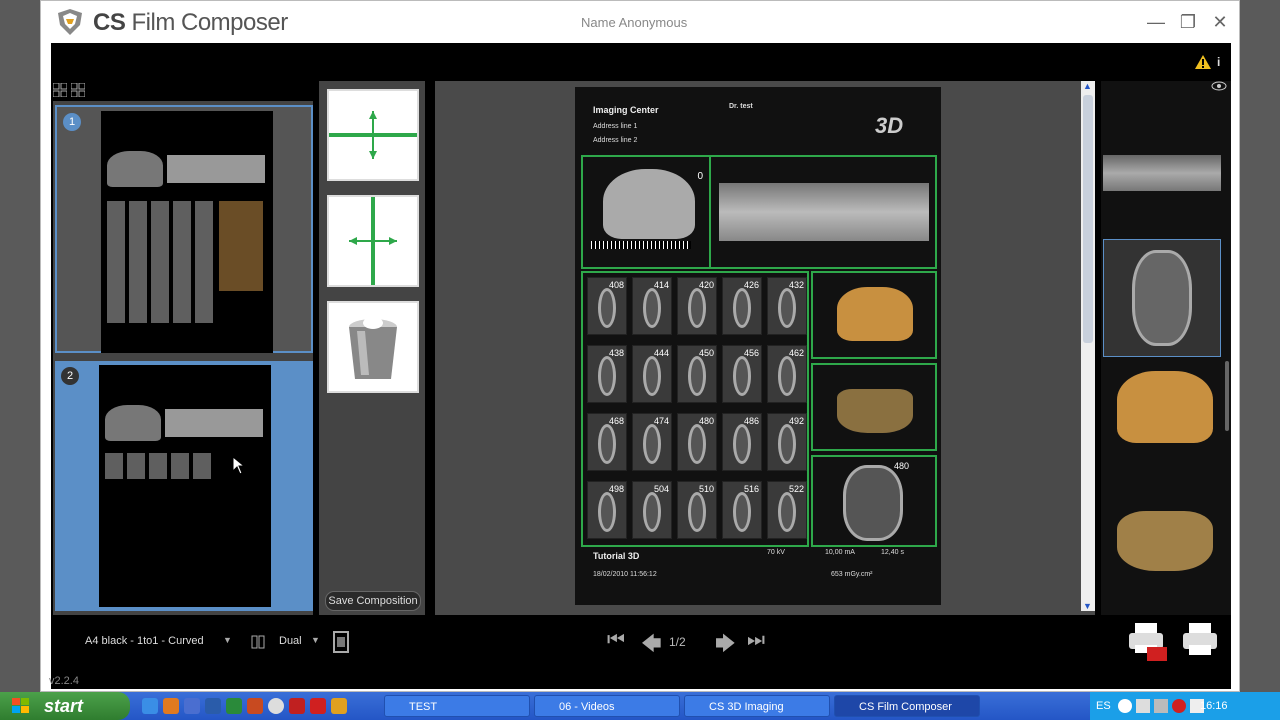 The height and width of the screenshot is (720, 1280). What do you see at coordinates (907, 706) in the screenshot?
I see `taskbar-item-cs-film-composer: CS Film Composer` at bounding box center [907, 706].